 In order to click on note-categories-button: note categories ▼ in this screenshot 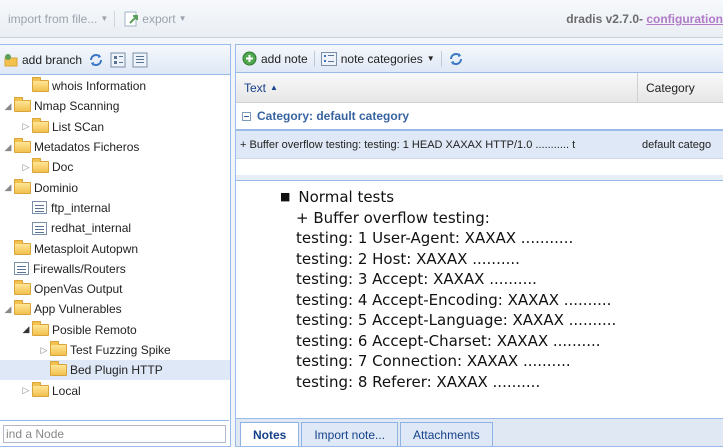, I will do `click(377, 58)`.